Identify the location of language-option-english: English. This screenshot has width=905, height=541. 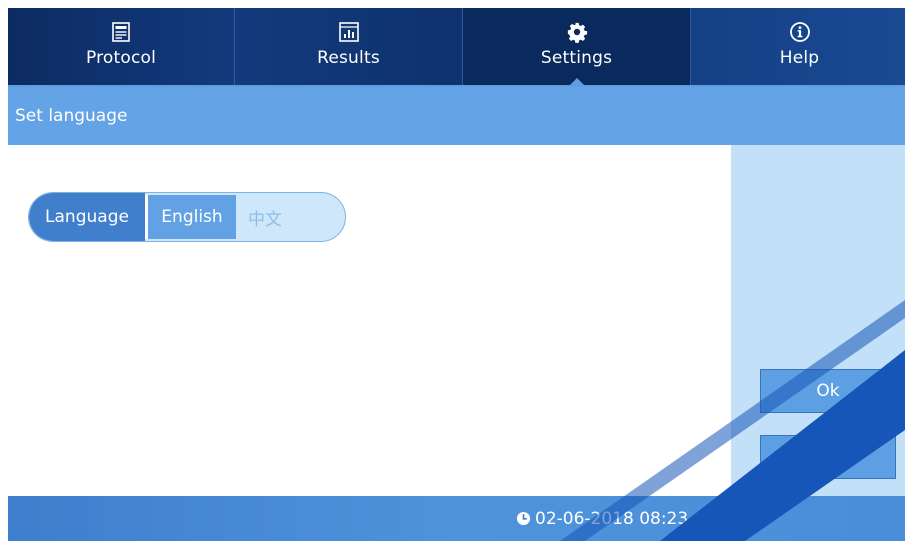
(190, 217).